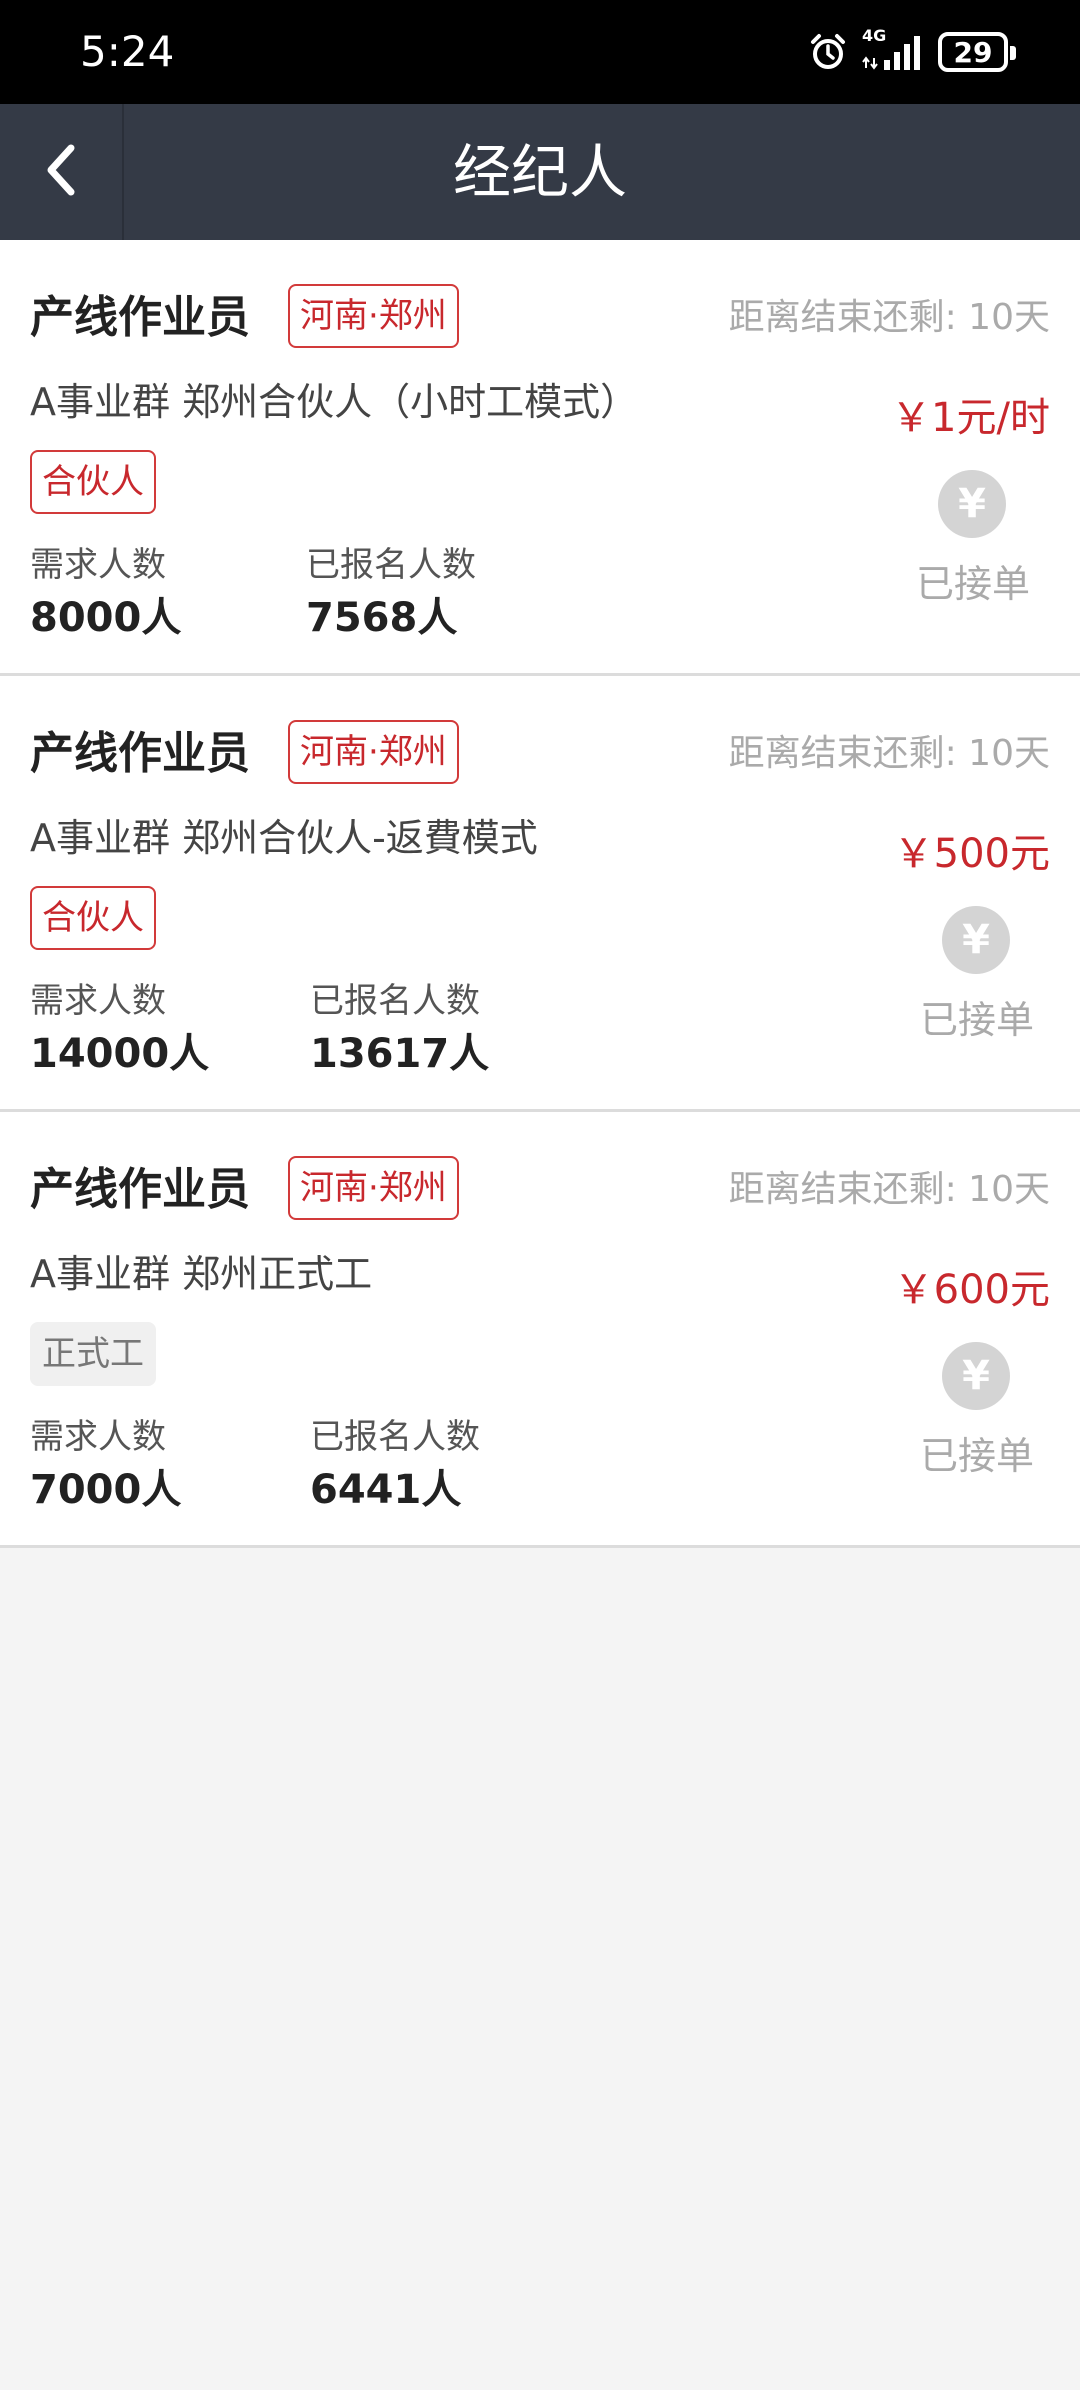  What do you see at coordinates (400, 1054) in the screenshot?
I see `registered-value: 13617人` at bounding box center [400, 1054].